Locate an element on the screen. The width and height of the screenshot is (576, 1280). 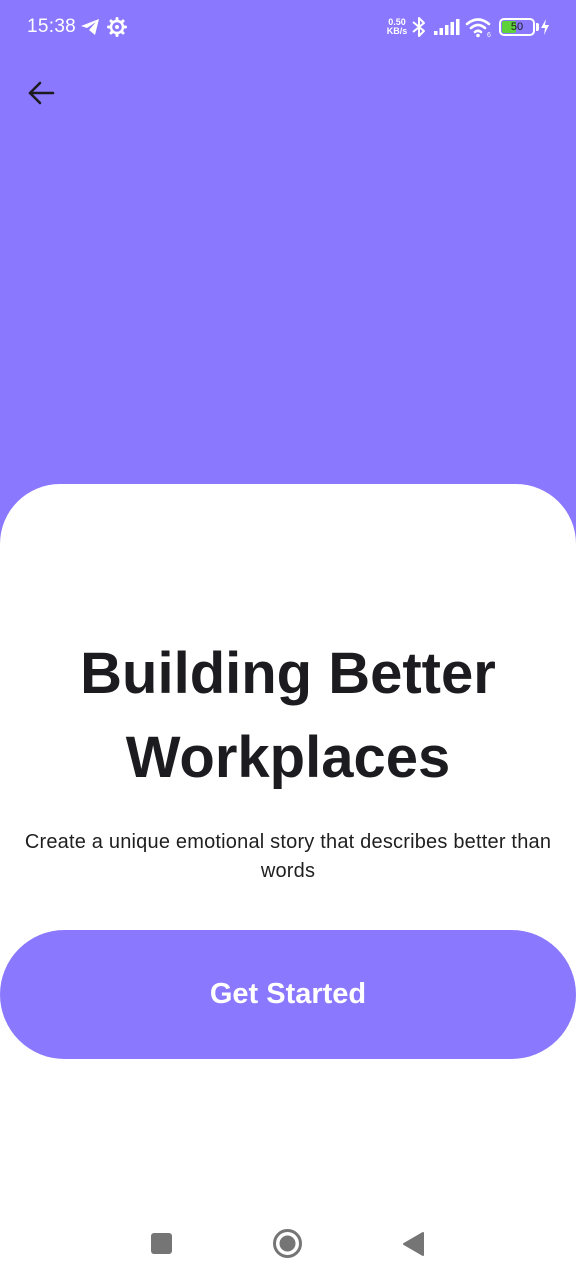
signal-icon is located at coordinates (447, 27).